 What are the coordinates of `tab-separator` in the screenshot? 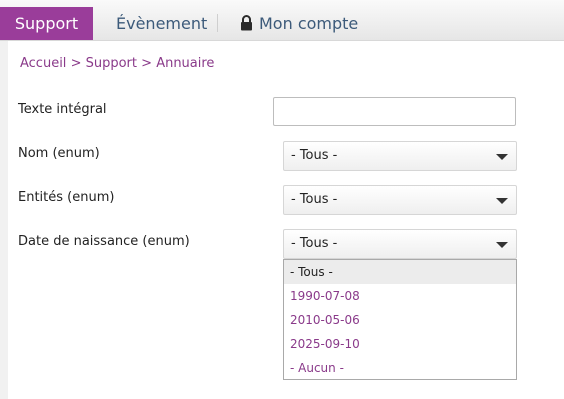 It's located at (217, 23).